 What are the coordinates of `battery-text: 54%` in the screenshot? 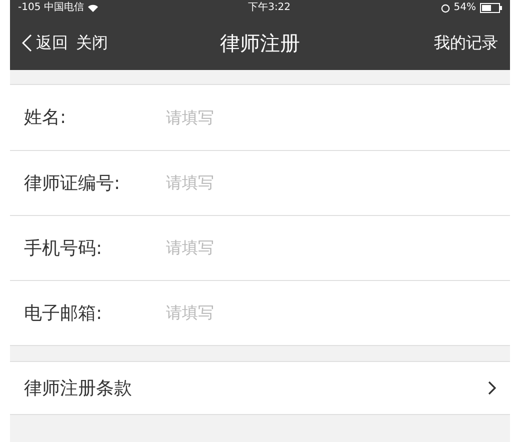 It's located at (465, 8).